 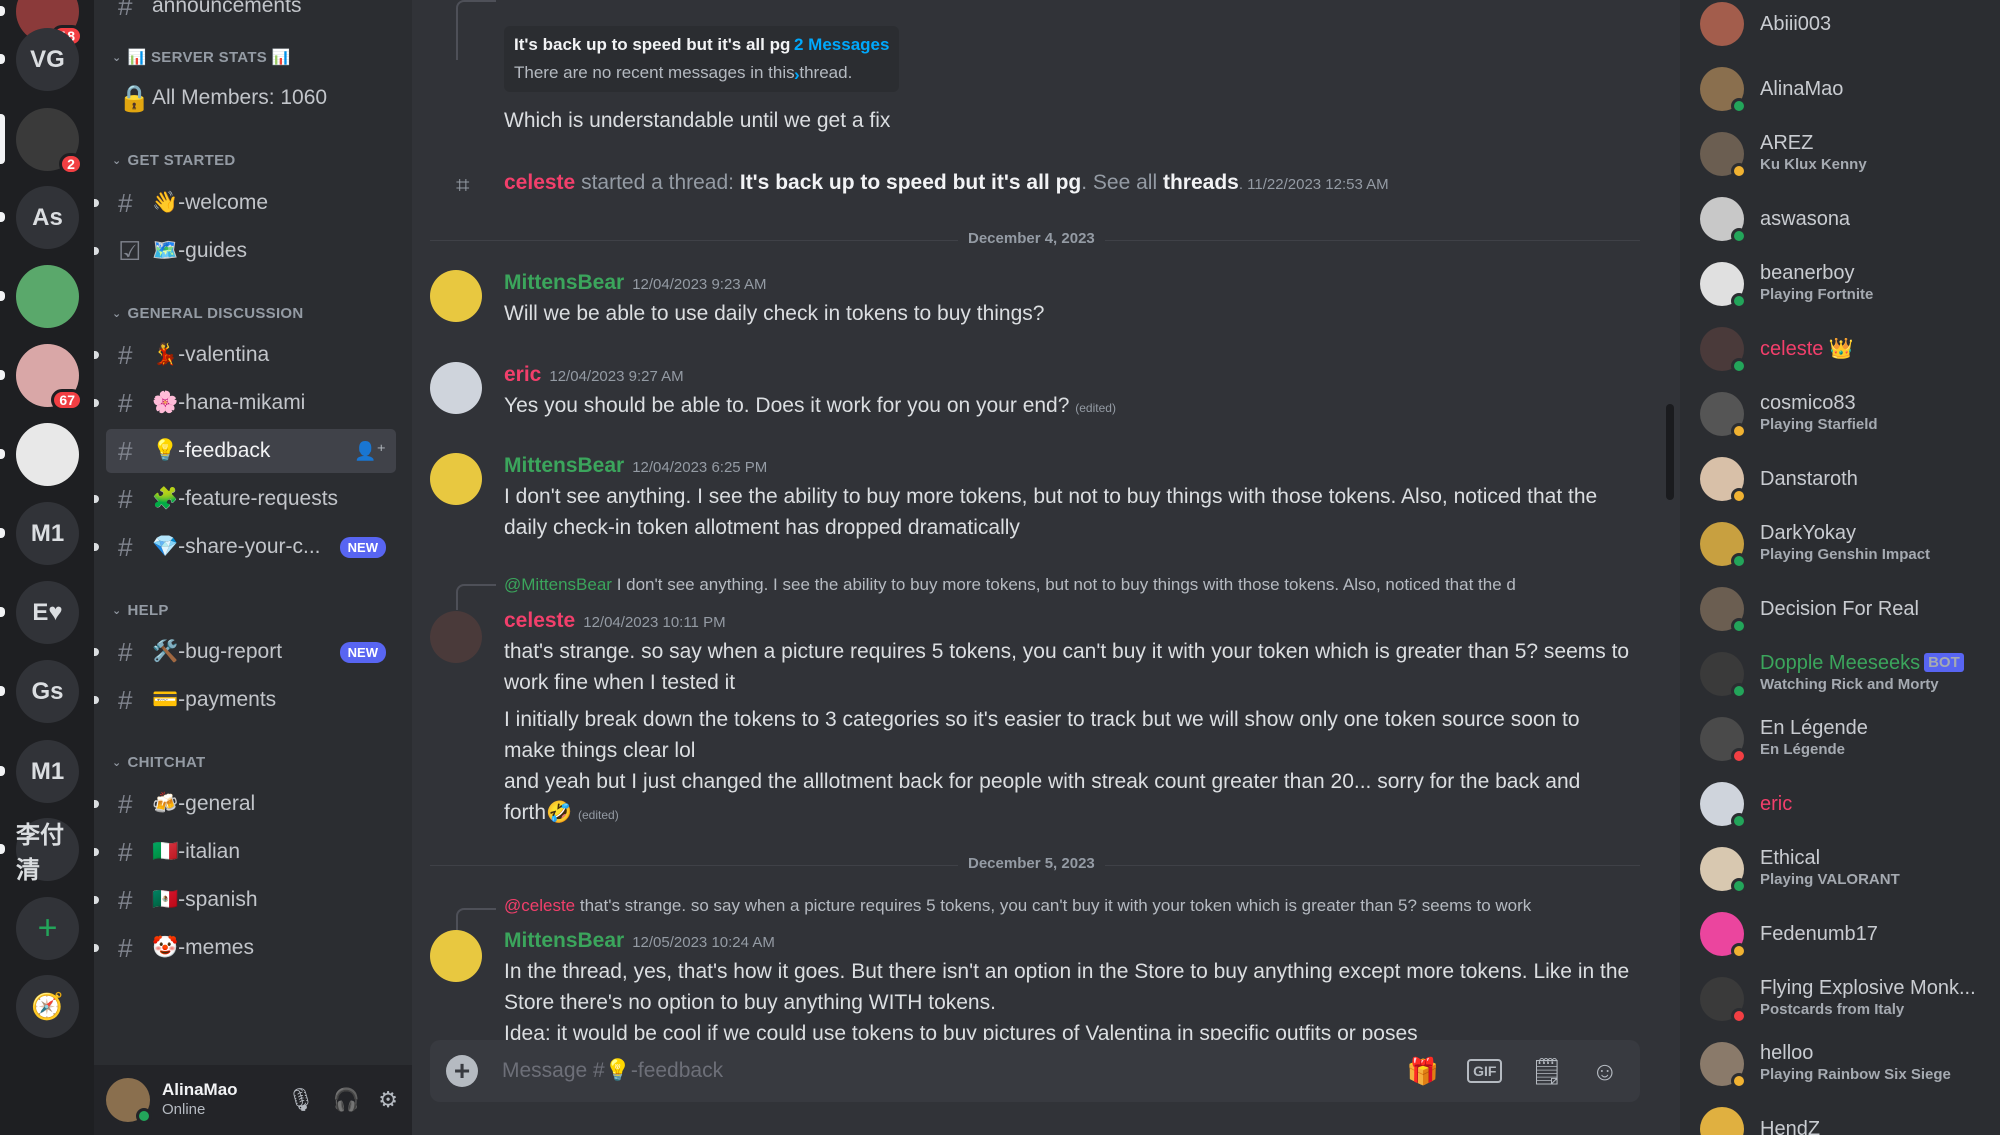 I want to click on channel-italian: # 🇮🇹-italian, so click(x=245, y=852).